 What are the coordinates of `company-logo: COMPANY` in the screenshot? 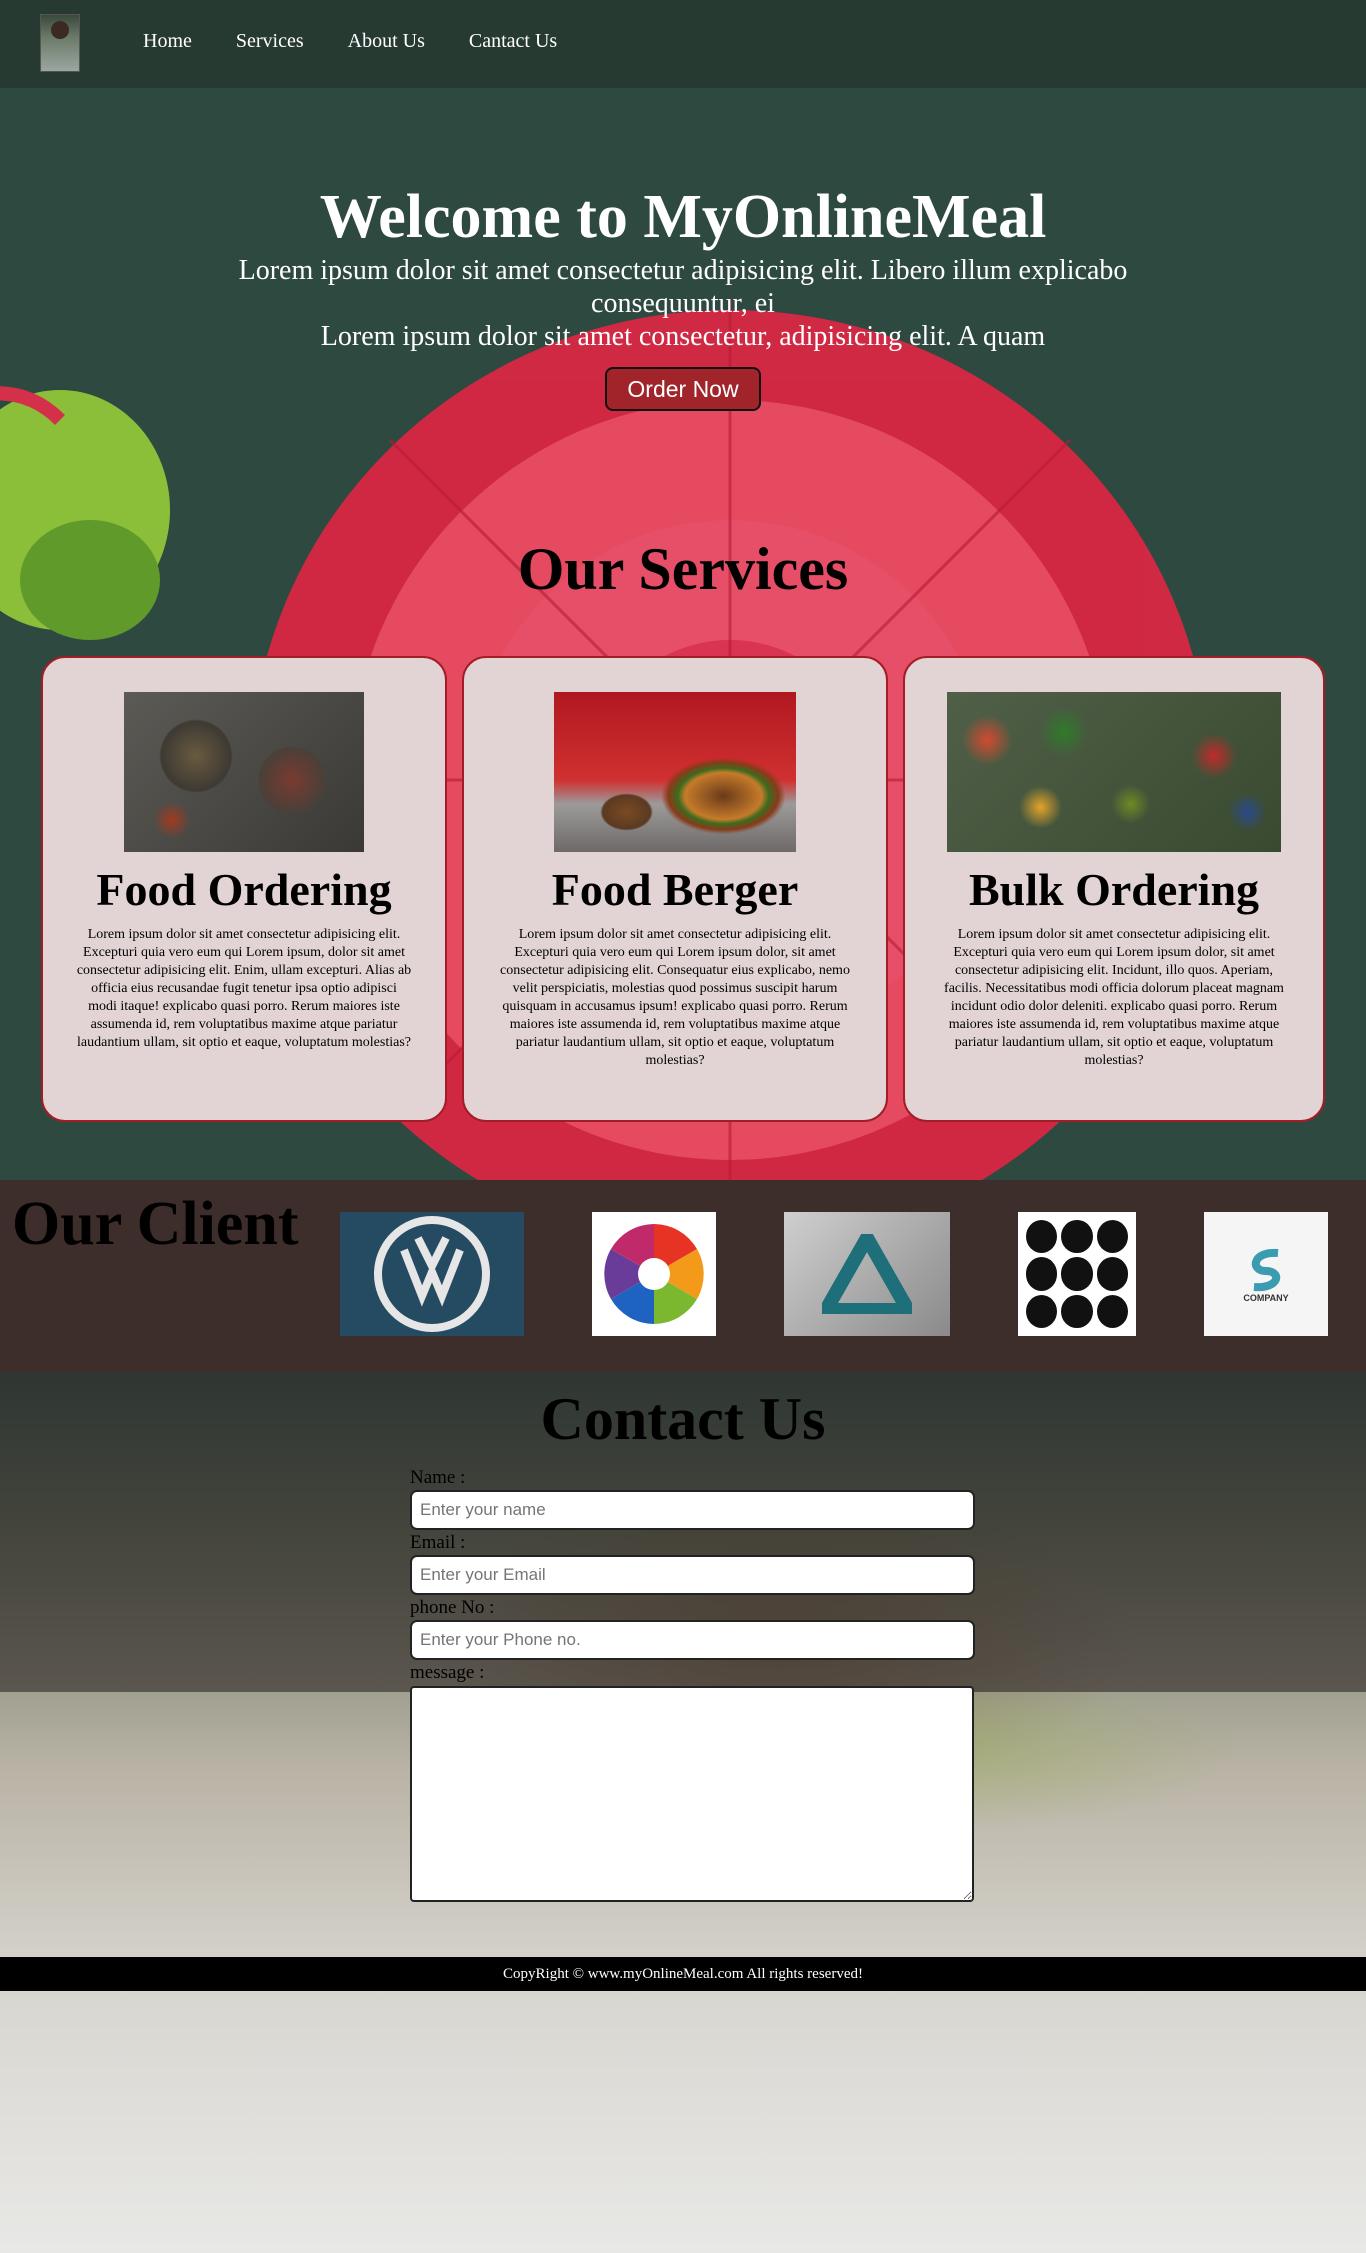 It's located at (1266, 1274).